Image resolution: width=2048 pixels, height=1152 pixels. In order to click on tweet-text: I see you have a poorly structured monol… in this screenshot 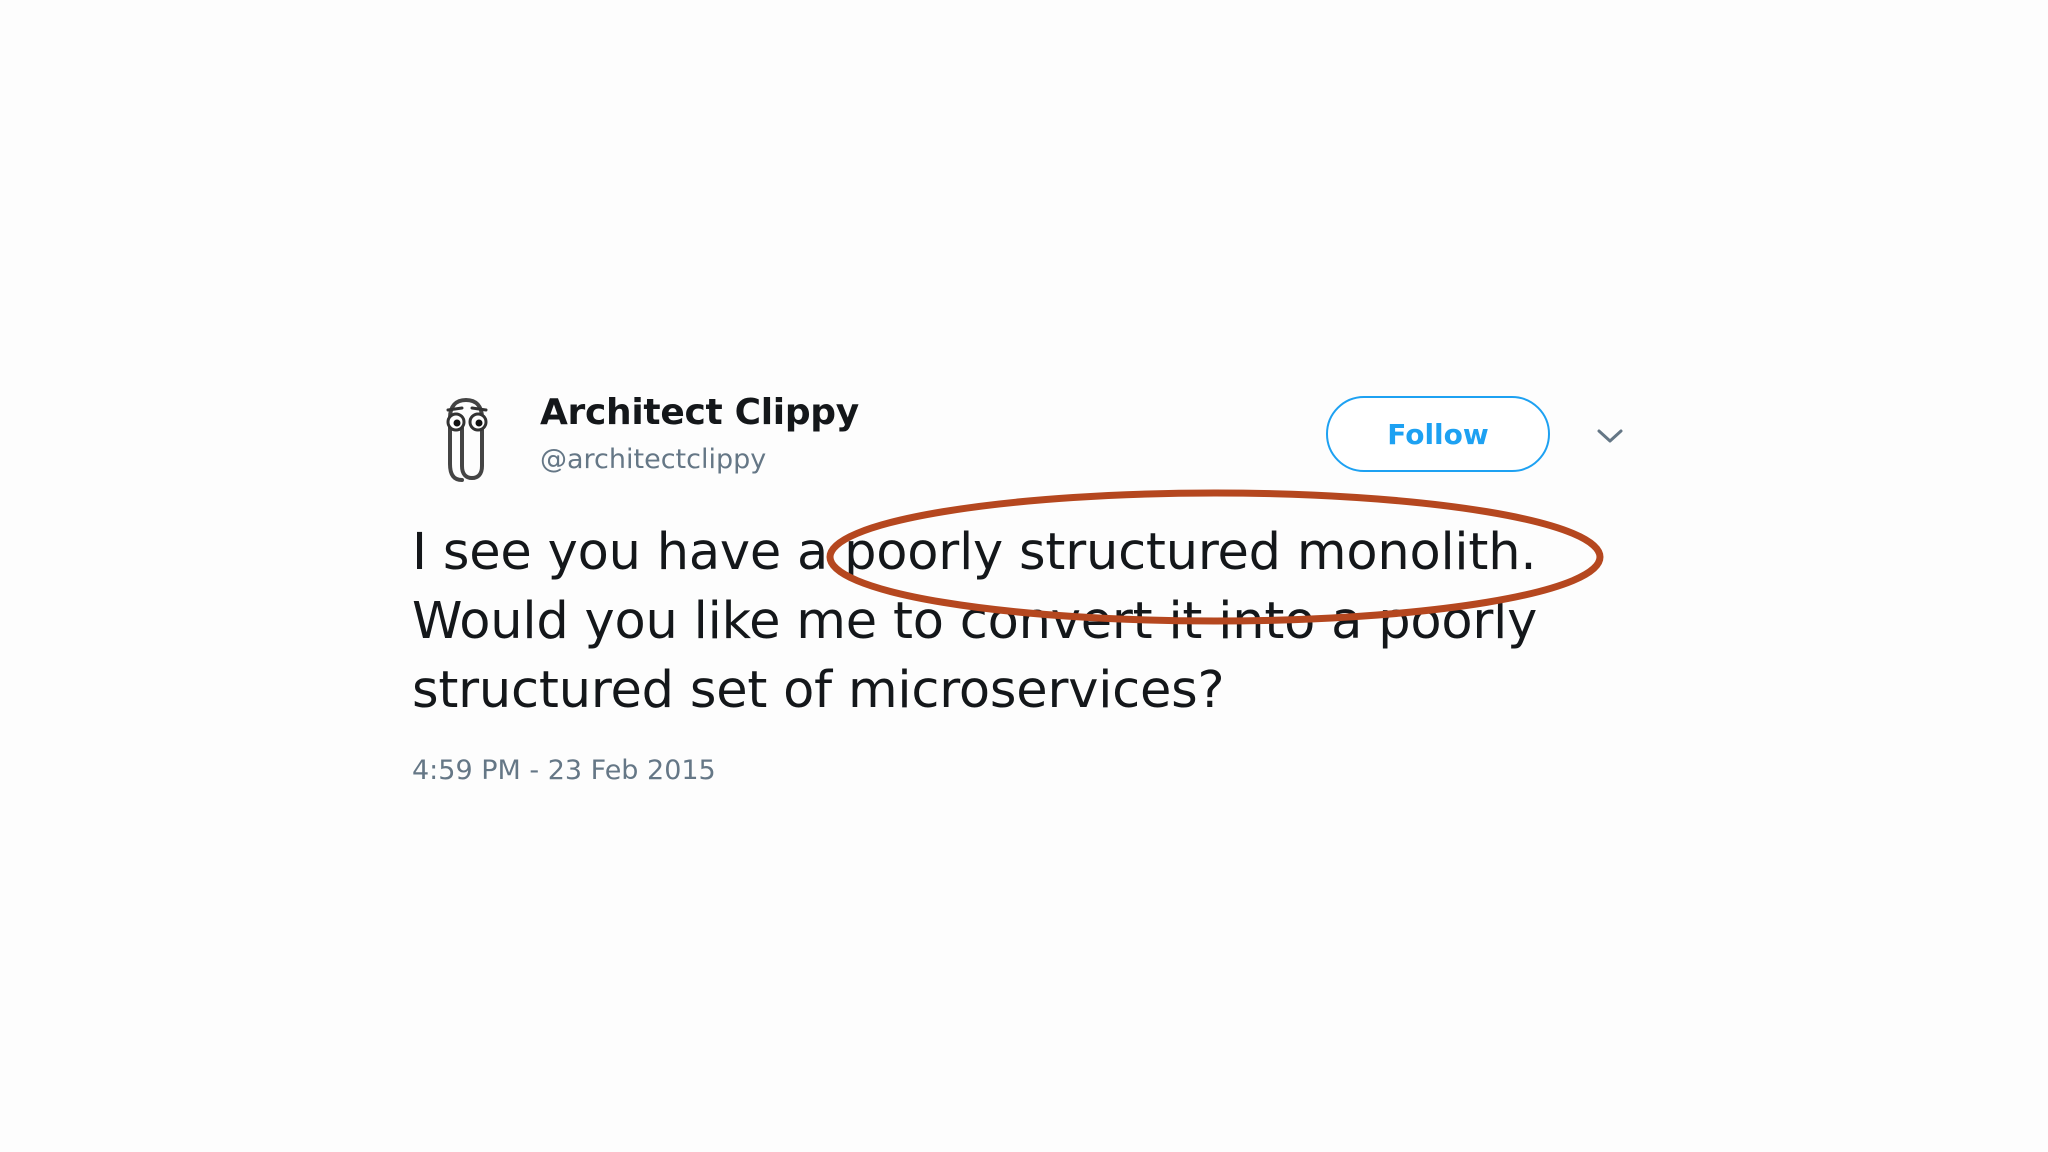, I will do `click(1027, 621)`.